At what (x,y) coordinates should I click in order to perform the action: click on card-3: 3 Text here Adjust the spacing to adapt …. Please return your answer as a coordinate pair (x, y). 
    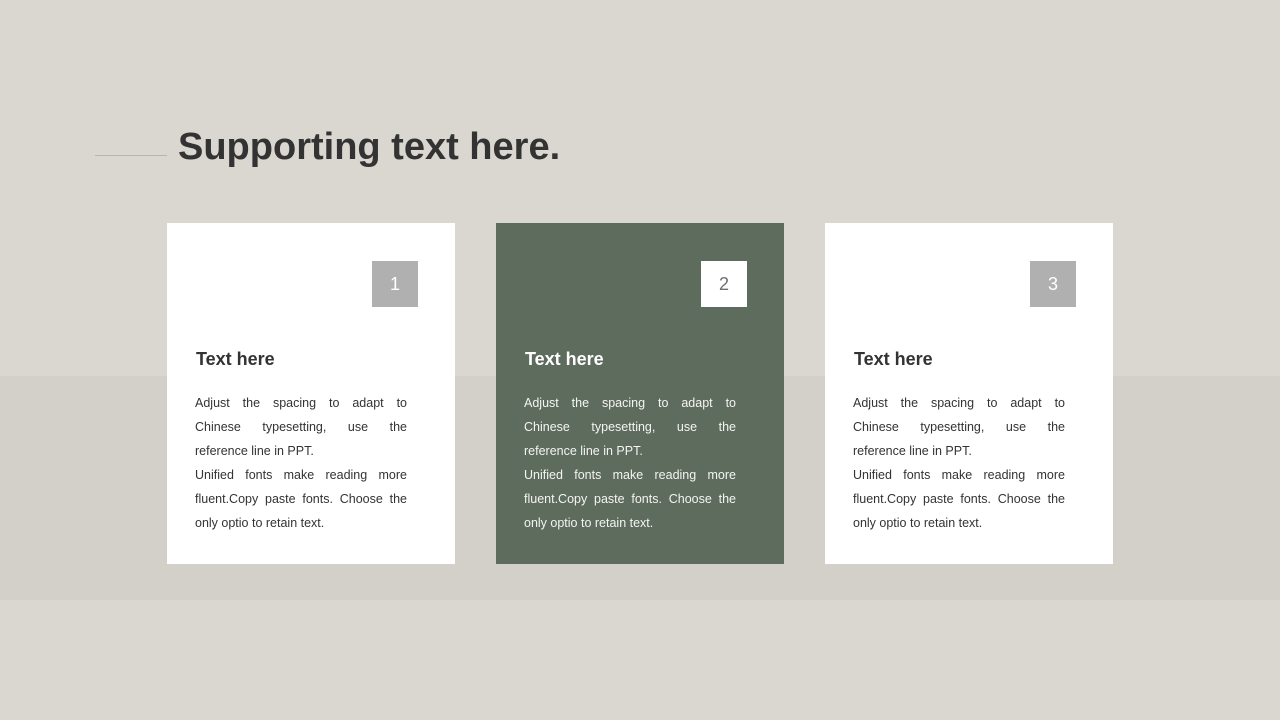
    Looking at the image, I should click on (969, 393).